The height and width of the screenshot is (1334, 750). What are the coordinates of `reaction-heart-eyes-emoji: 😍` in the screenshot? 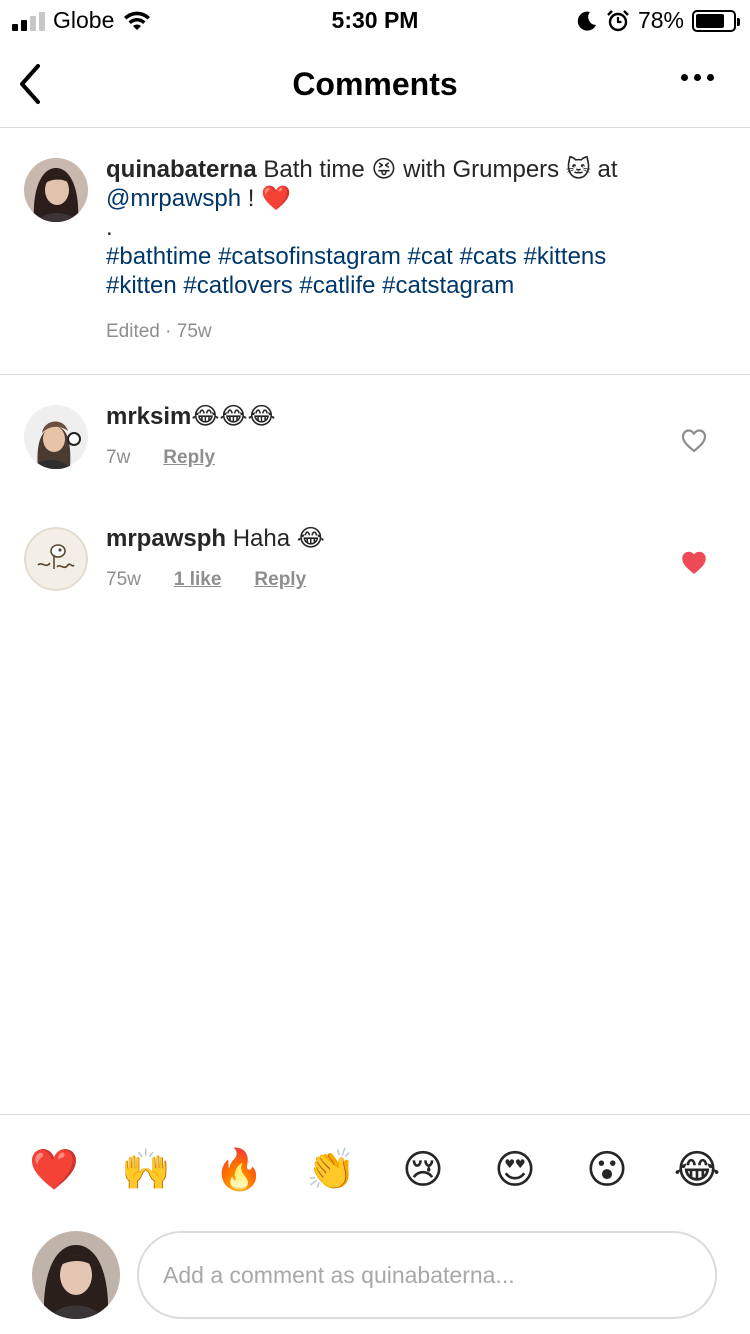 It's located at (515, 1170).